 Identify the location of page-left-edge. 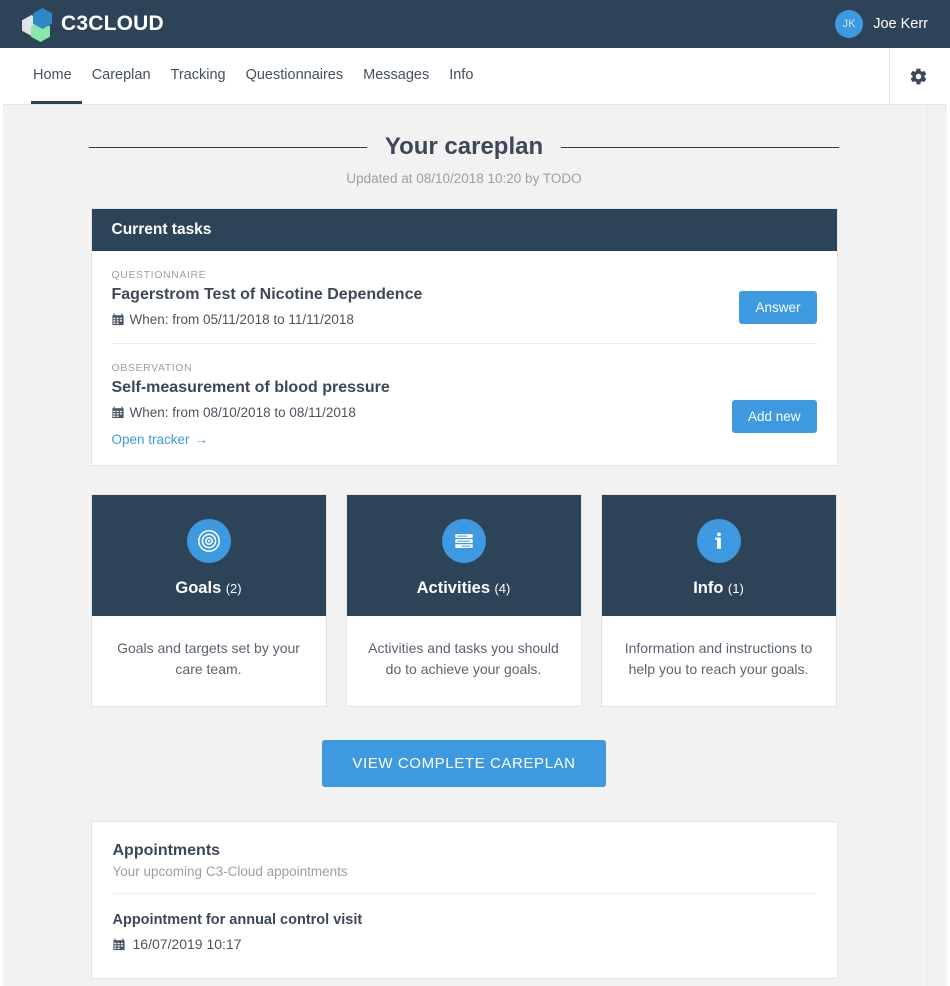
(1, 517).